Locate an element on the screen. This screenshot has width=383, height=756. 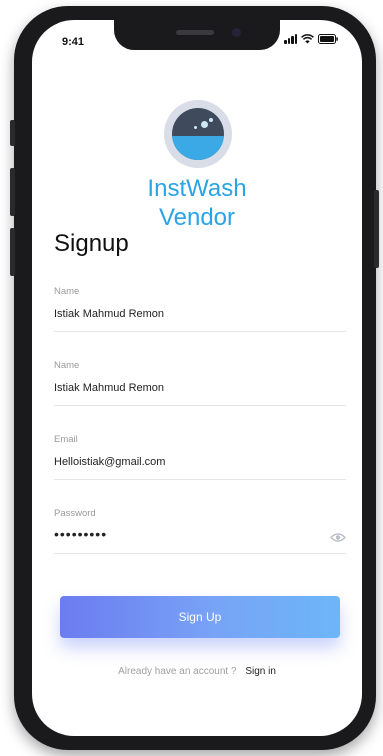
brand-name: InstWash Vendor is located at coordinates (197, 203).